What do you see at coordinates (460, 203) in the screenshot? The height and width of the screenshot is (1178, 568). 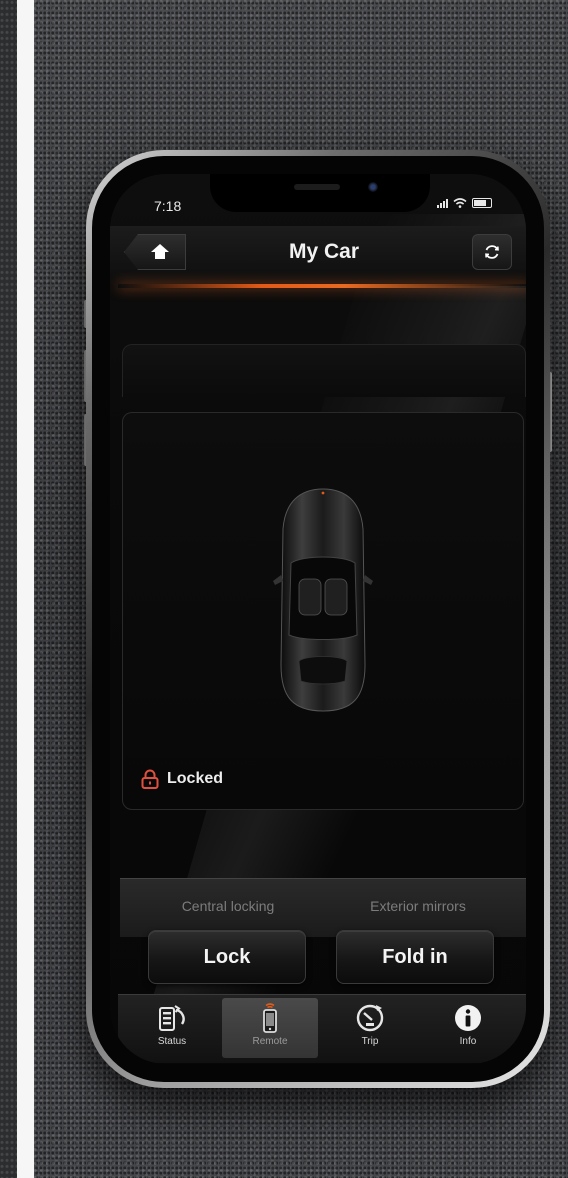 I see `wifi-icon` at bounding box center [460, 203].